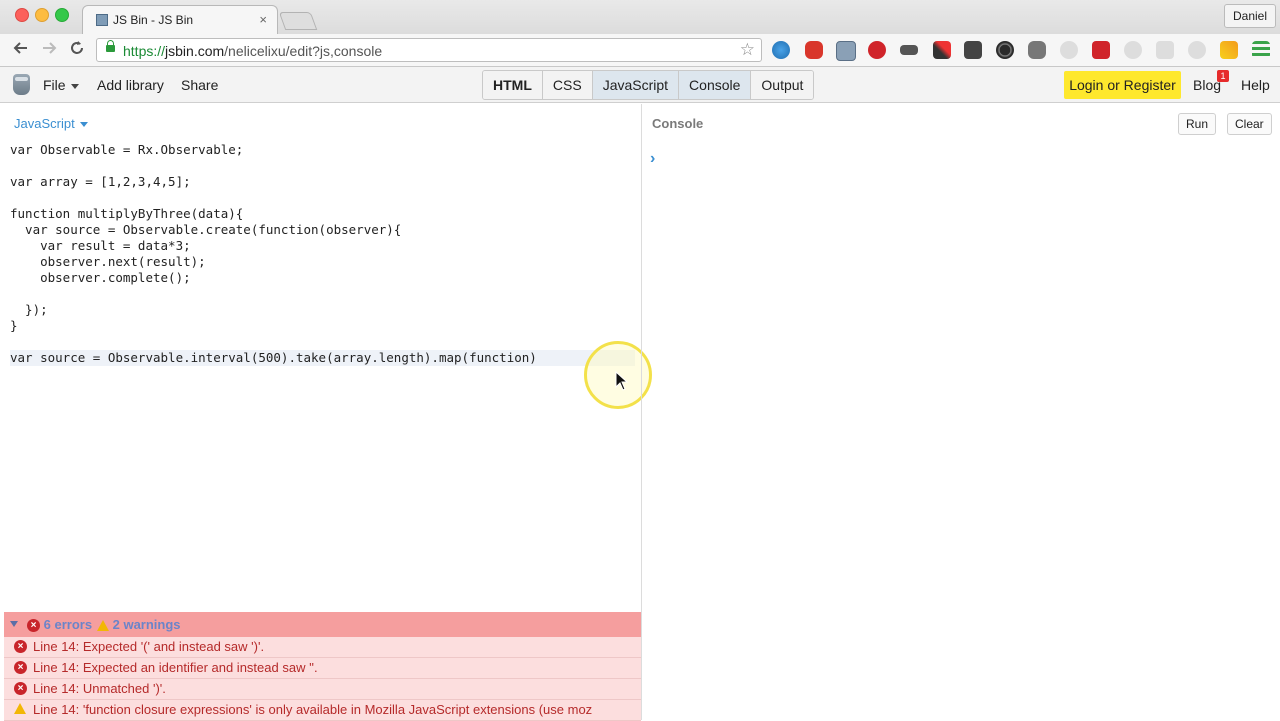  What do you see at coordinates (782, 85) in the screenshot?
I see `panel-output-button: Output` at bounding box center [782, 85].